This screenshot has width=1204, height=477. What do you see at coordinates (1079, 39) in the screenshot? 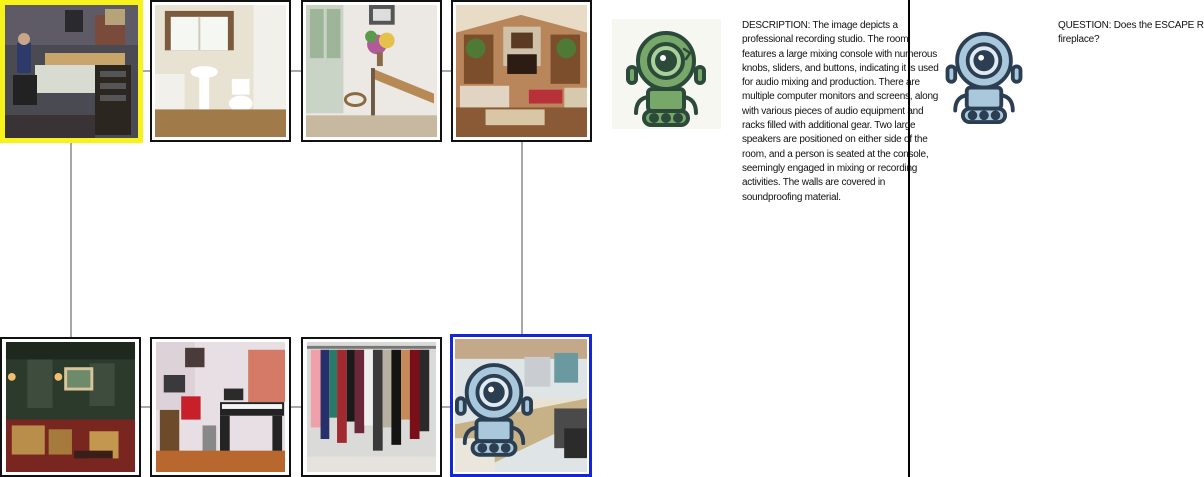
I see `question-line-2: fireplace?` at bounding box center [1079, 39].